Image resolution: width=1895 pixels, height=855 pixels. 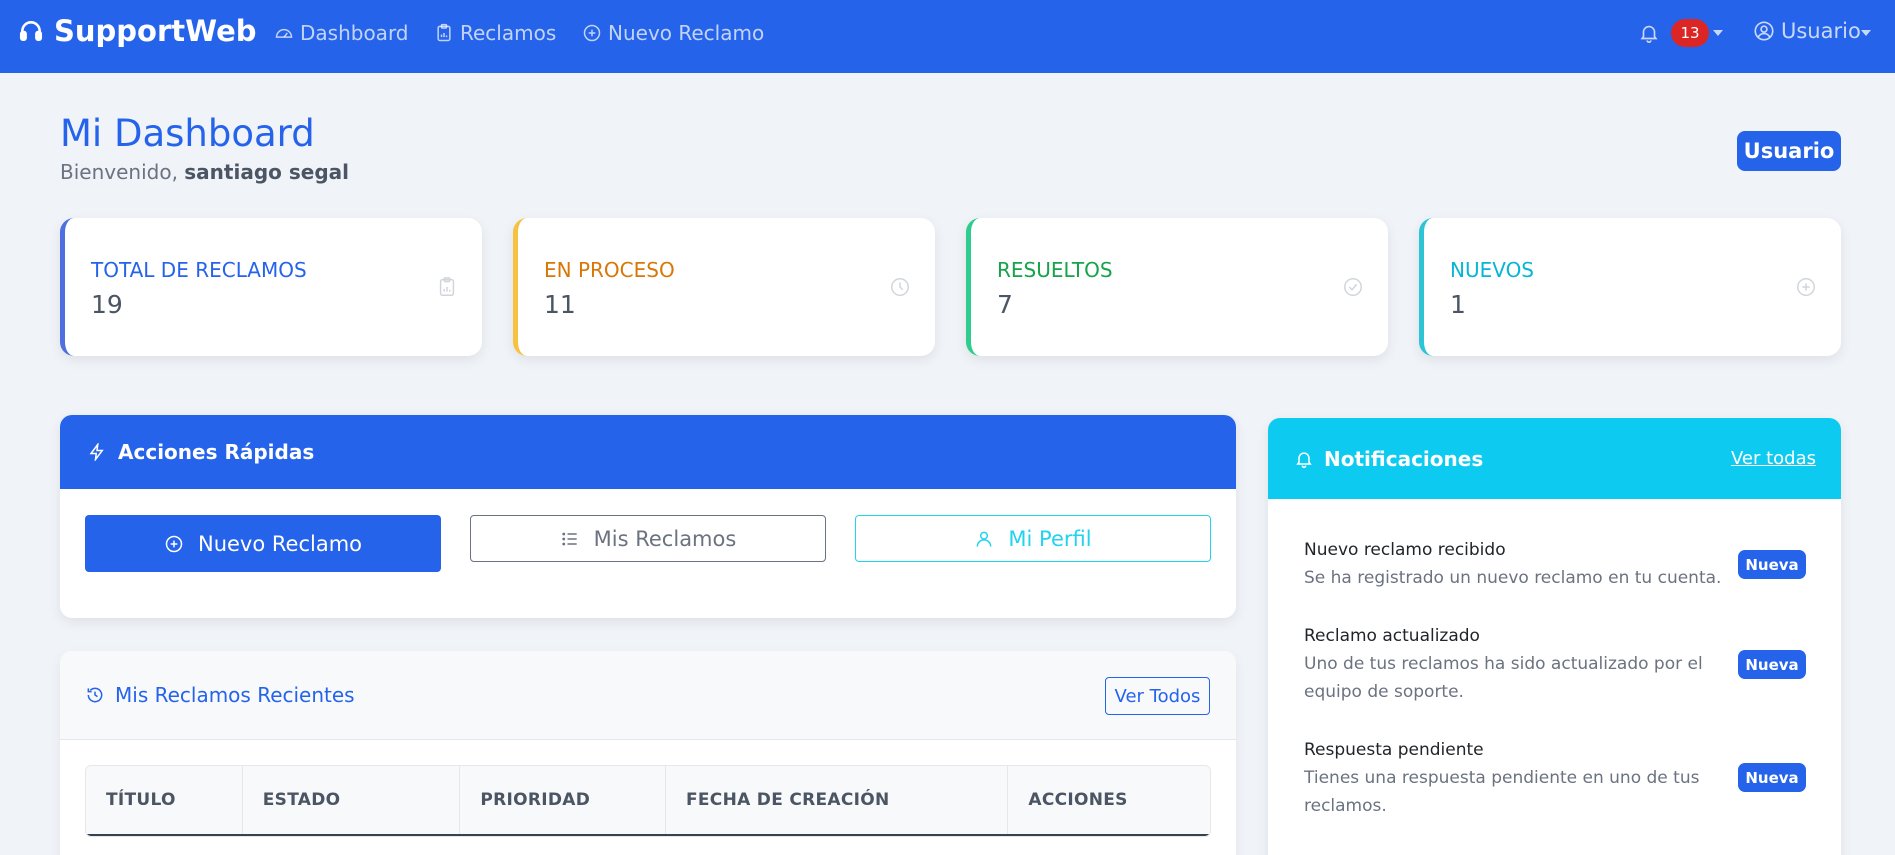 I want to click on user-name: santiago segal, so click(x=266, y=172).